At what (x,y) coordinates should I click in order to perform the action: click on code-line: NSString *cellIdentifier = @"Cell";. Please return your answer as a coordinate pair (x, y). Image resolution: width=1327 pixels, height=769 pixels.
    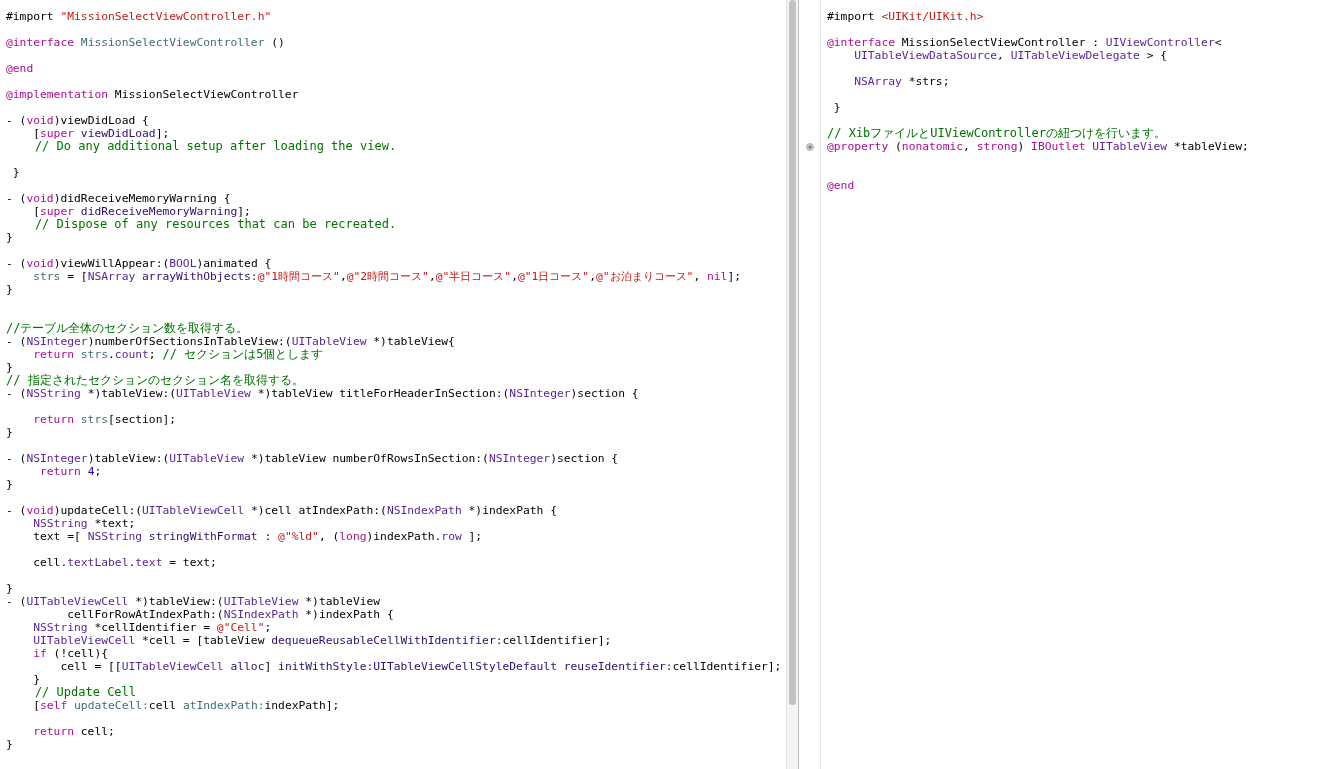
    Looking at the image, I should click on (152, 627).